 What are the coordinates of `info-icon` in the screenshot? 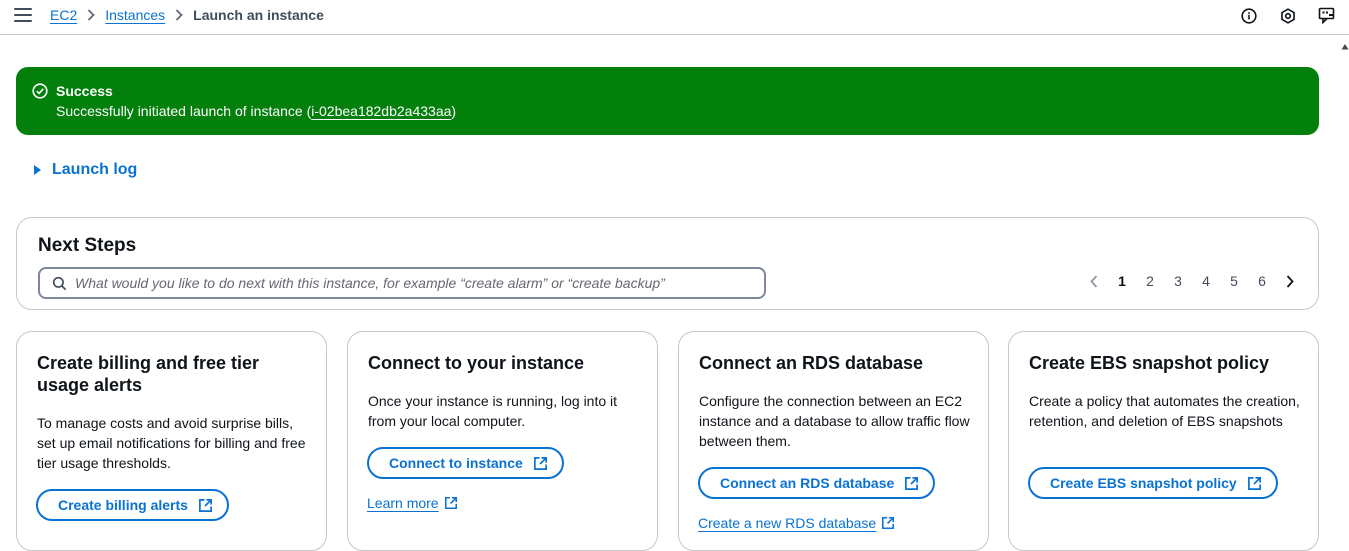 It's located at (1249, 16).